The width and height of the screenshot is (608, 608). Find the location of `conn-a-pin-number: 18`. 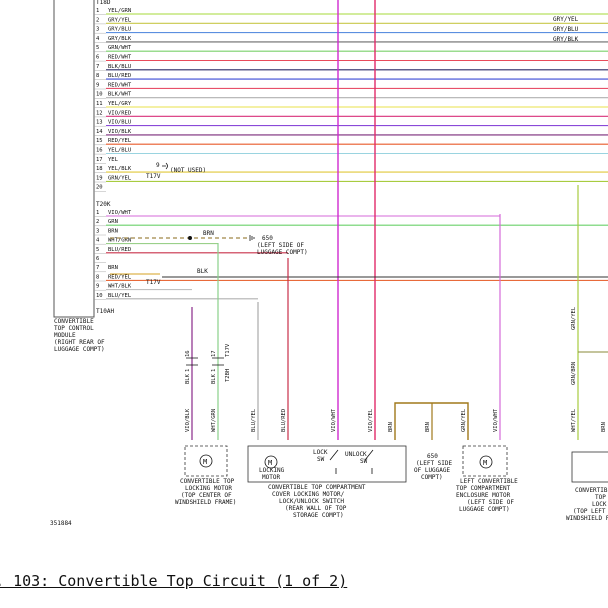

conn-a-pin-number: 18 is located at coordinates (99, 169).